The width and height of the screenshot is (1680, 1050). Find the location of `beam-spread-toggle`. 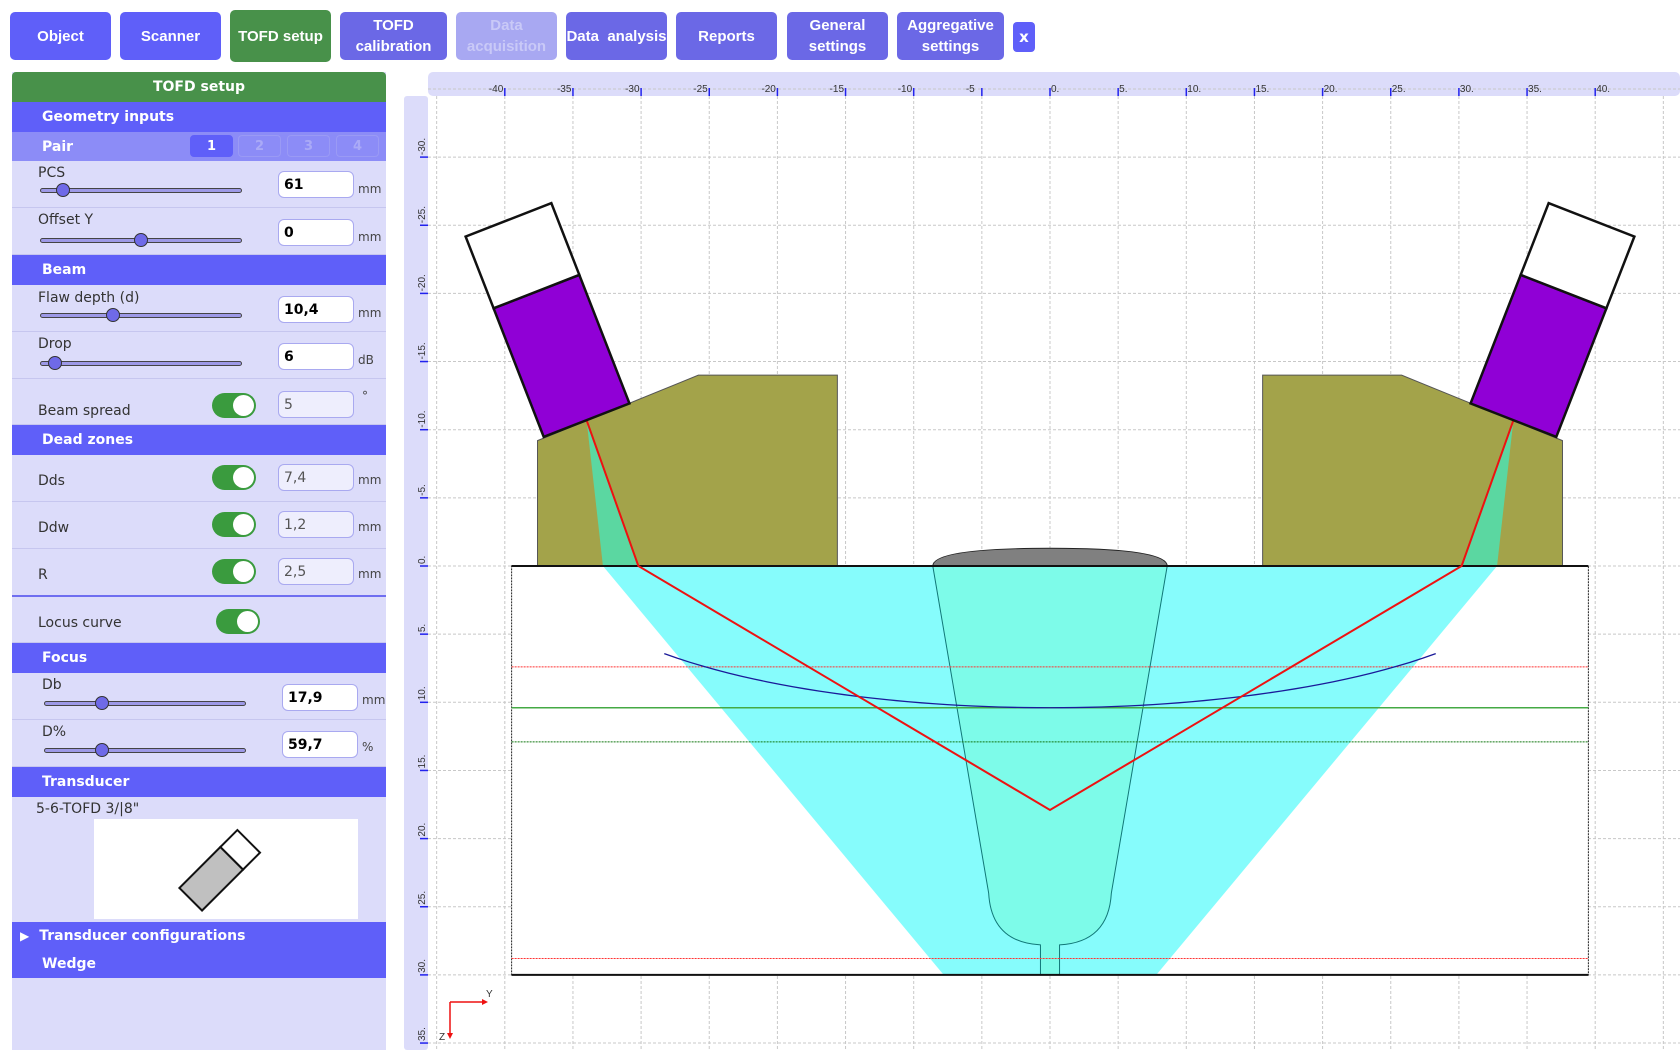

beam-spread-toggle is located at coordinates (234, 405).